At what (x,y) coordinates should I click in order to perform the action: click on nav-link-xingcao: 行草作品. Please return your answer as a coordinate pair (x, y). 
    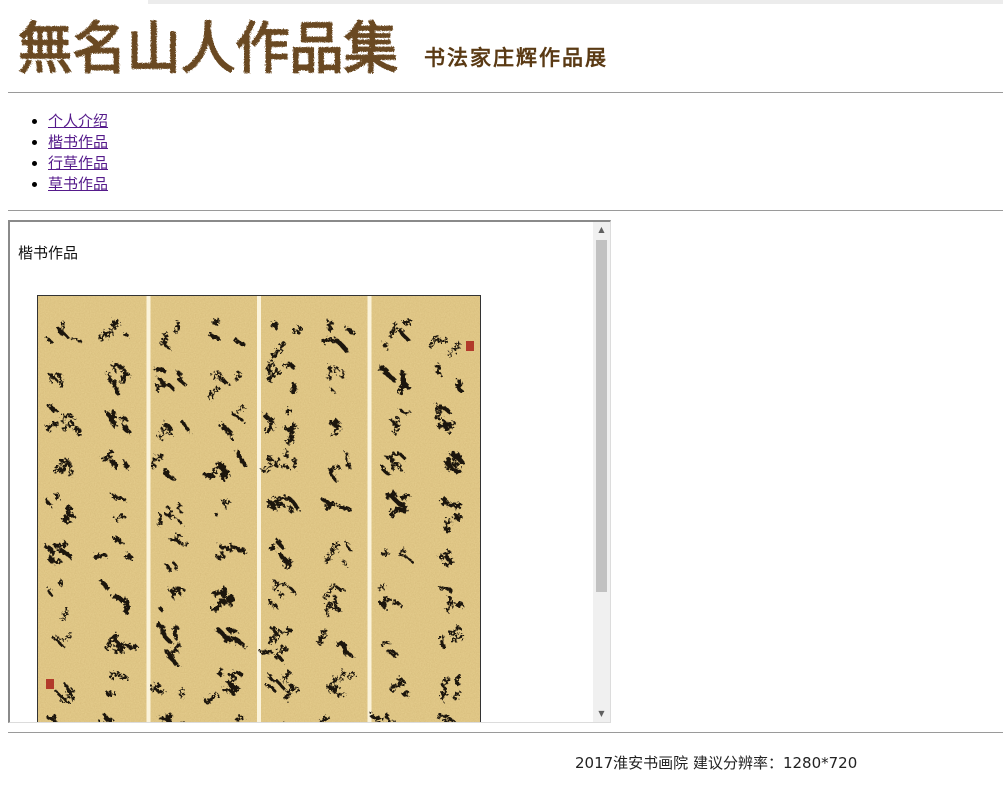
    Looking at the image, I should click on (78, 163).